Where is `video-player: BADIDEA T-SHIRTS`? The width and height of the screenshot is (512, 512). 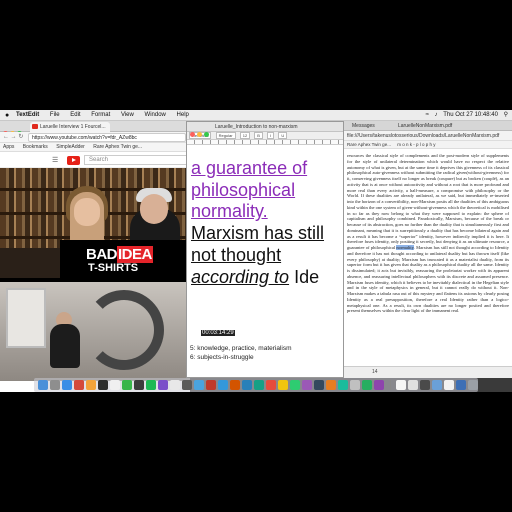 video-player: BADIDEA T-SHIRTS is located at coordinates (95, 223).